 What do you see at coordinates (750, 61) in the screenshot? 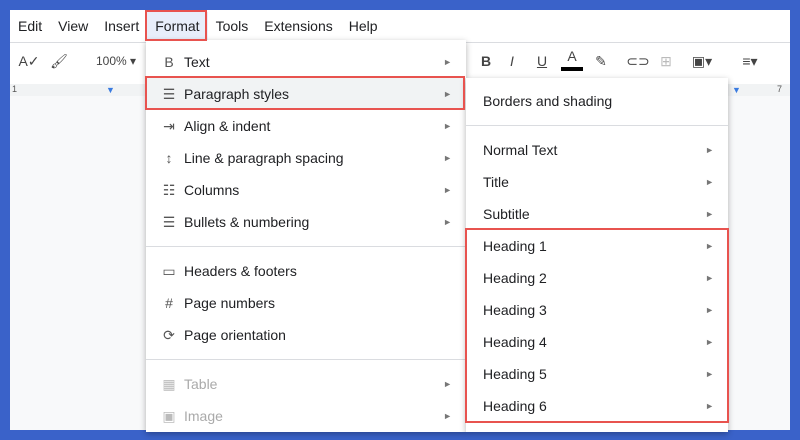
I see `align-icon: ≡▾` at bounding box center [750, 61].